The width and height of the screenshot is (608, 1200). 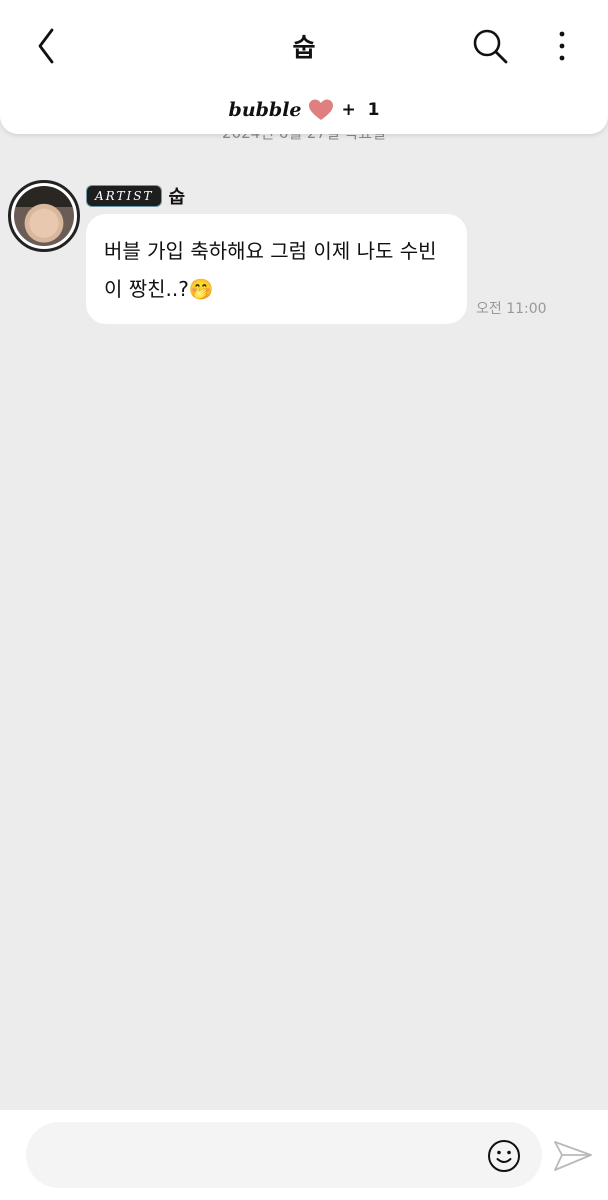 I want to click on bubble-logo: bubble, so click(x=265, y=110).